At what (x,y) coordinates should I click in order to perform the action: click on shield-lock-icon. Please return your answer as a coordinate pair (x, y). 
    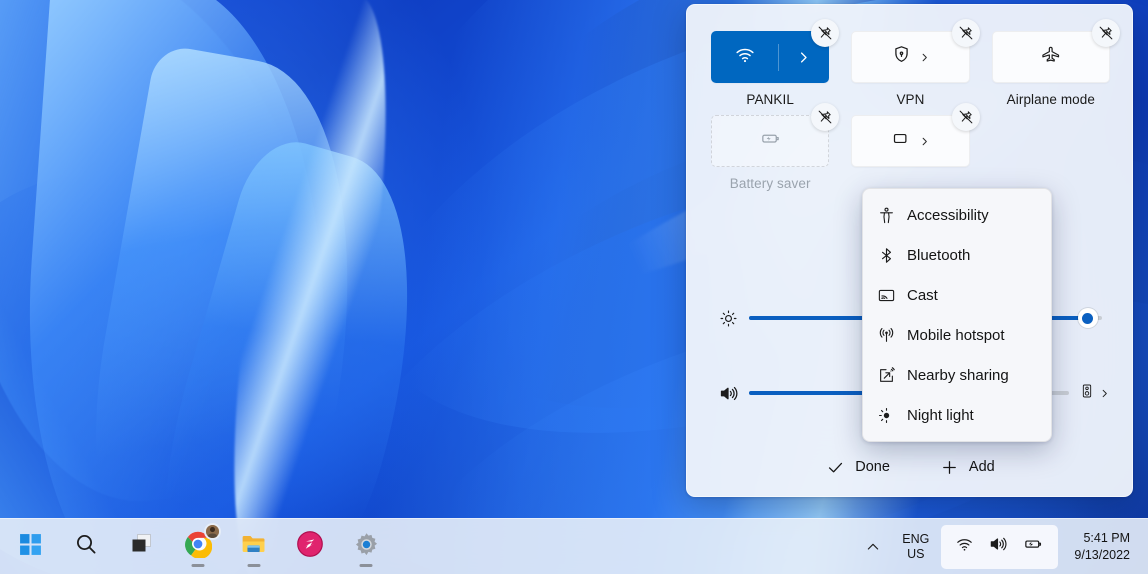
    Looking at the image, I should click on (901, 57).